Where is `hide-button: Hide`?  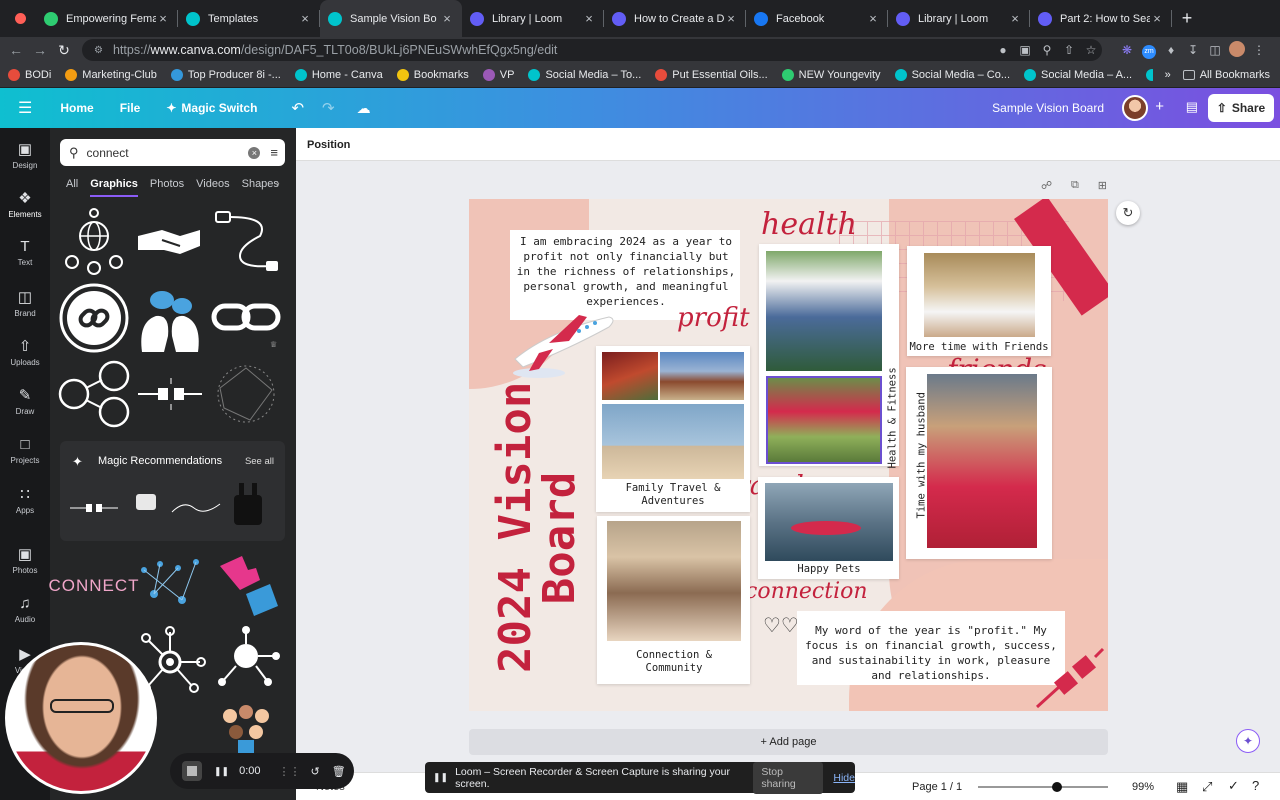
hide-button: Hide is located at coordinates (844, 778).